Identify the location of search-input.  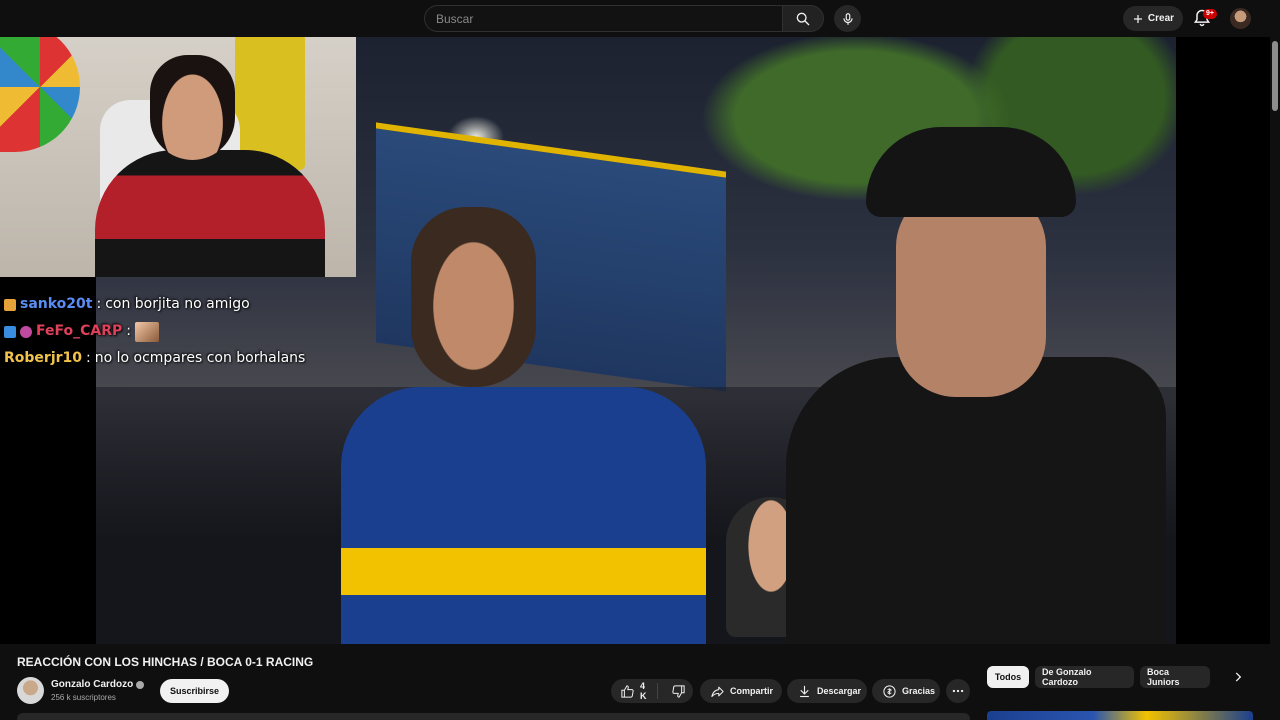
(603, 18).